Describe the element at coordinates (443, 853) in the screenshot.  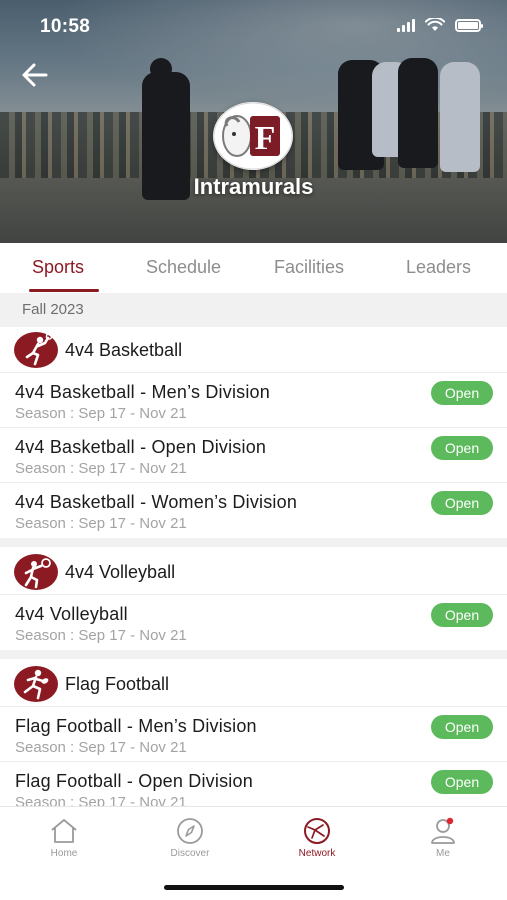
I see `nav-label: Me` at that location.